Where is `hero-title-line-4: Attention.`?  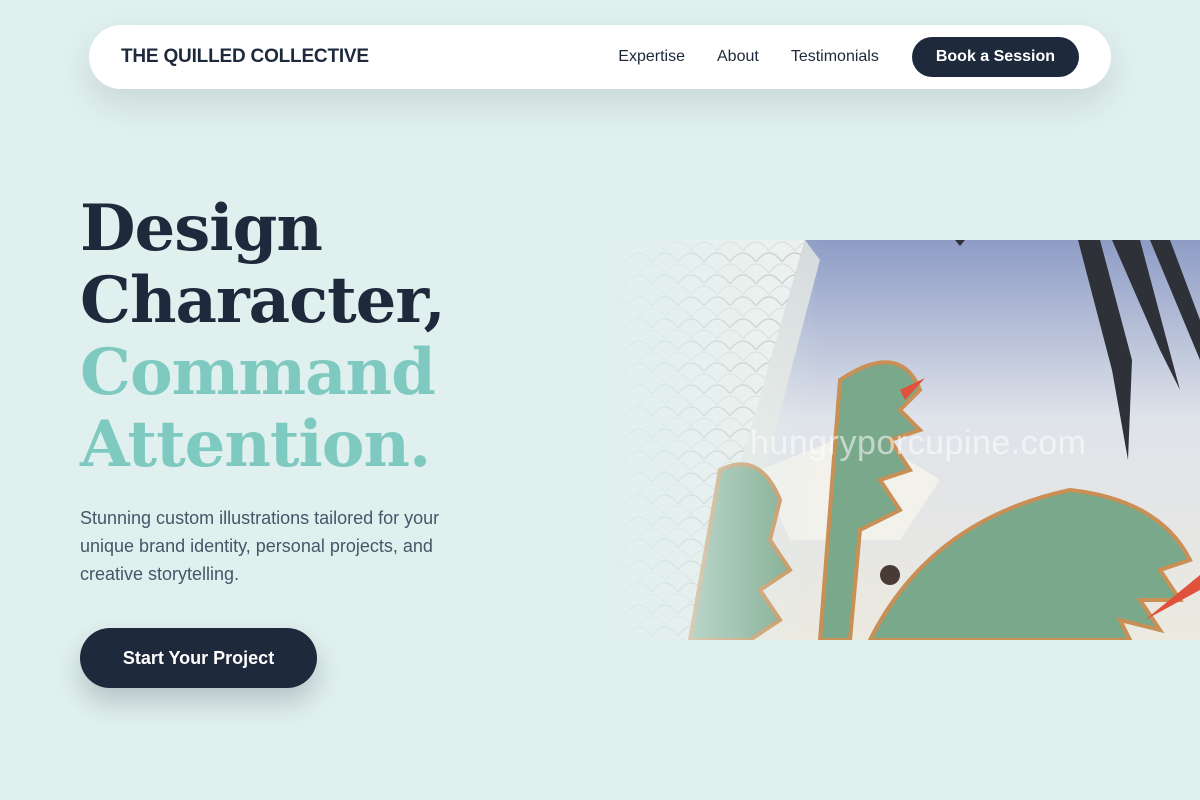 hero-title-line-4: Attention. is located at coordinates (255, 444).